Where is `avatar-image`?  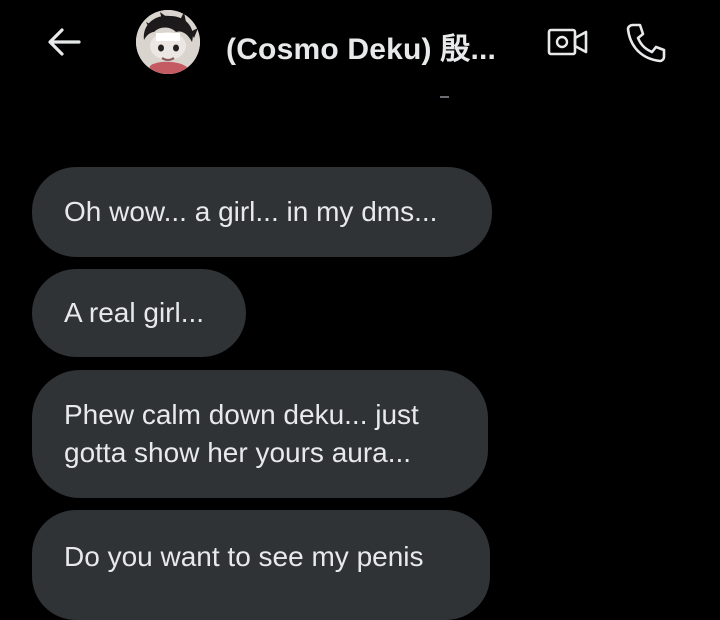 avatar-image is located at coordinates (168, 42).